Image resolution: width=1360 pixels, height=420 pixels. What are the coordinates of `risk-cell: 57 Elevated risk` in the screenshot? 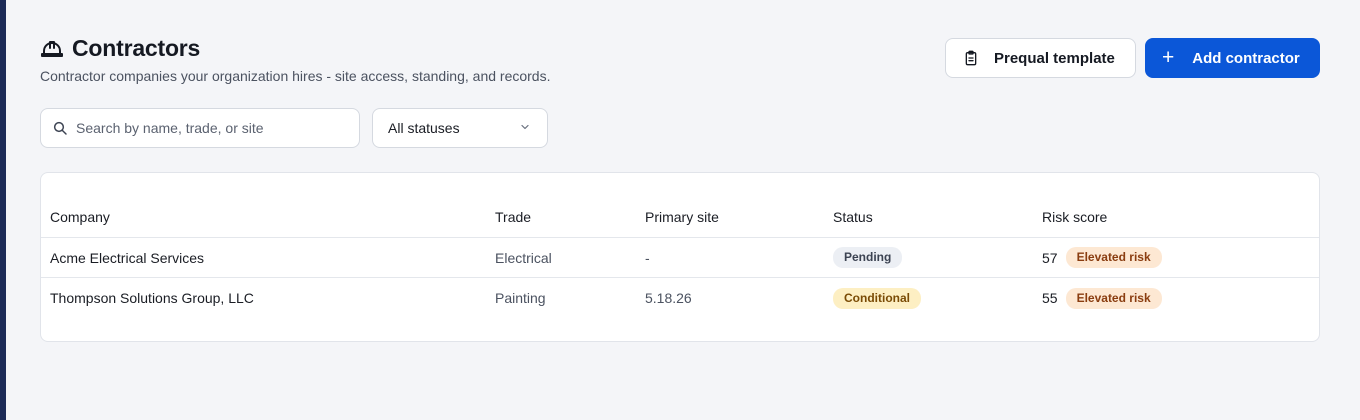 It's located at (1177, 257).